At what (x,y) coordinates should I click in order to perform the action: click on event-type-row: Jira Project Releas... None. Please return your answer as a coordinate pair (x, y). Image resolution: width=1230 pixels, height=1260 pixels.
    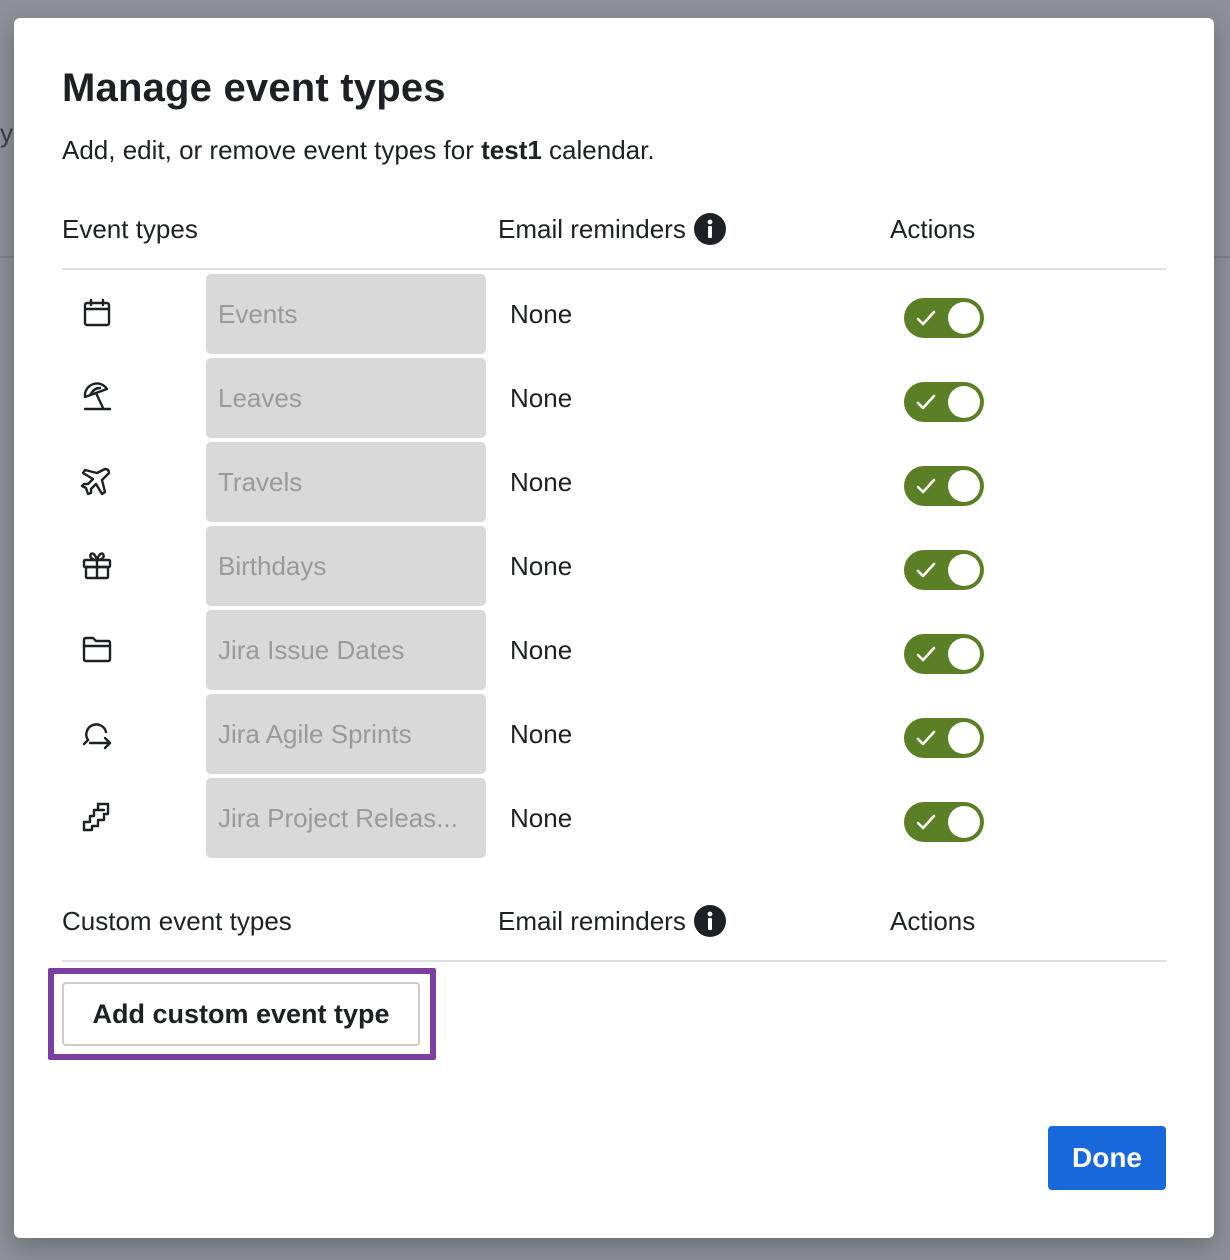
    Looking at the image, I should click on (614, 818).